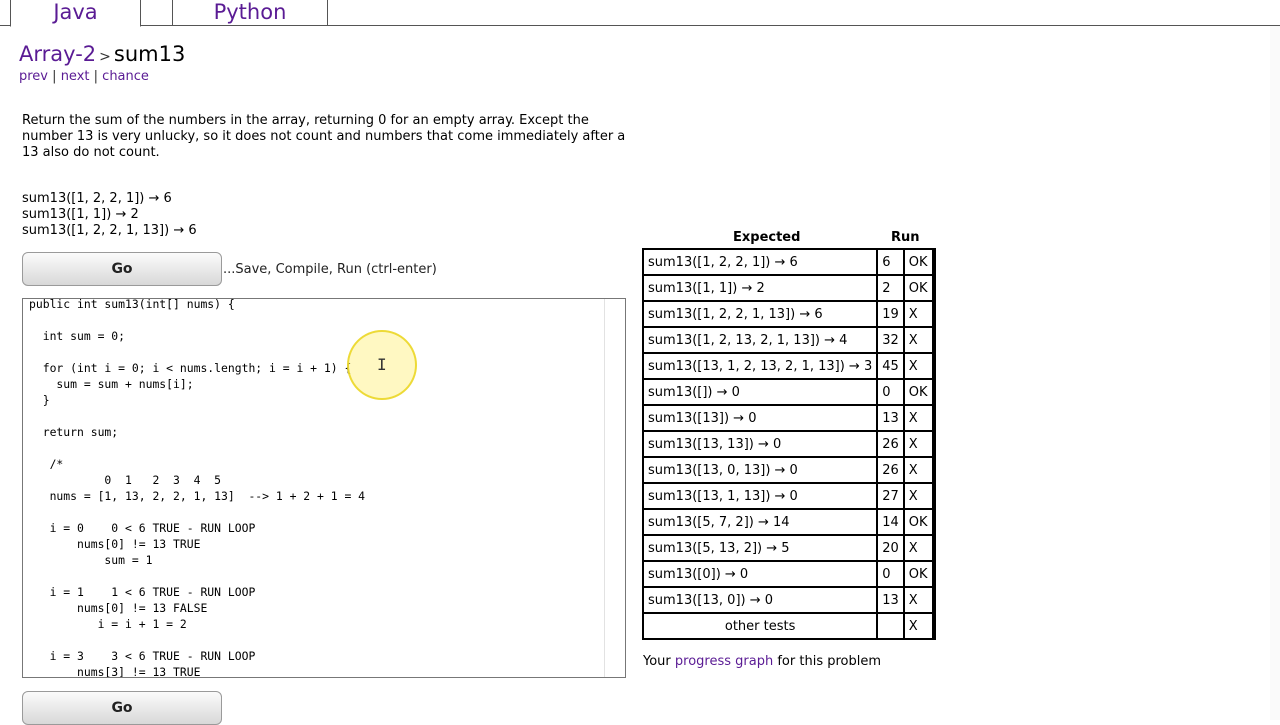  What do you see at coordinates (330, 269) in the screenshot?
I see `go-hint: ...Save, Compile, Run (ctrl-enter)` at bounding box center [330, 269].